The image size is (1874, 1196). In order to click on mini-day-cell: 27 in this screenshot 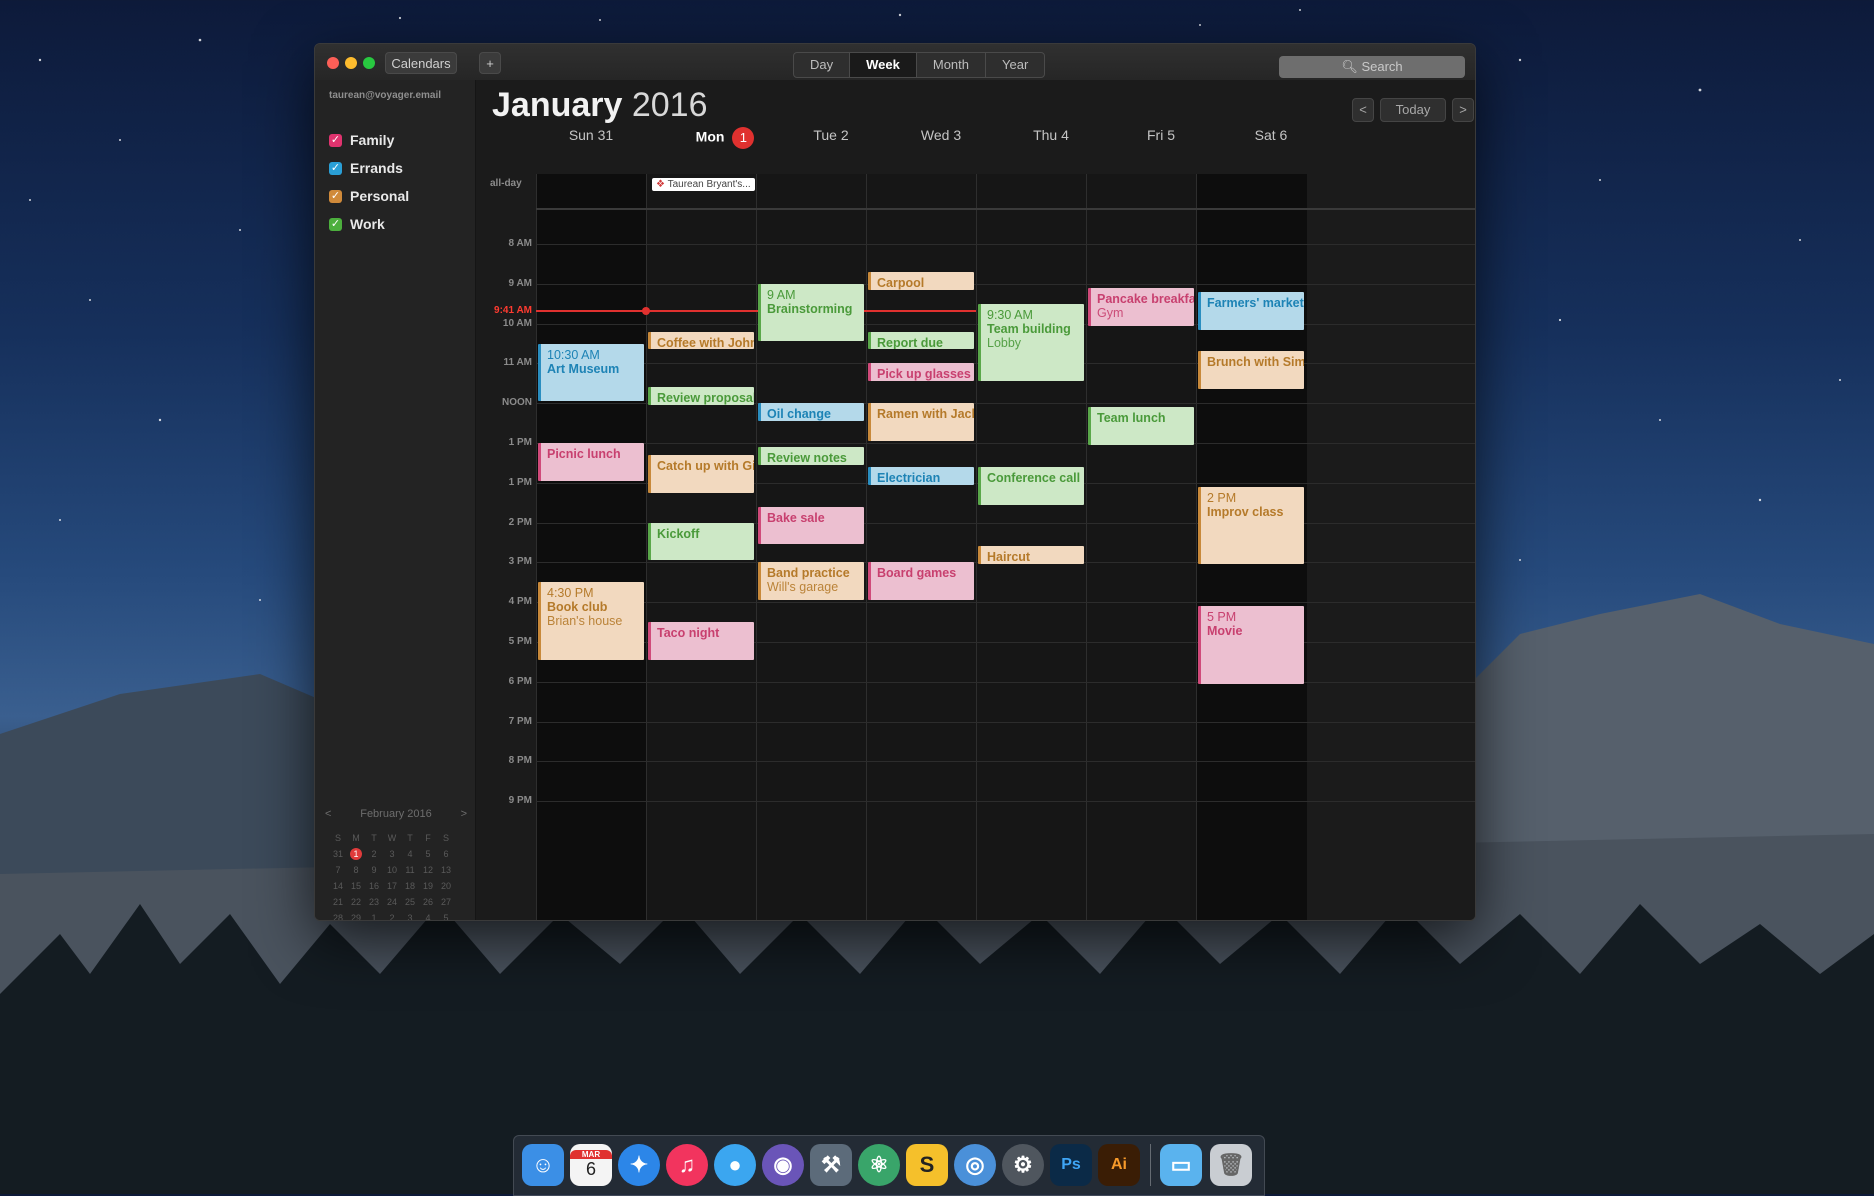, I will do `click(446, 902)`.